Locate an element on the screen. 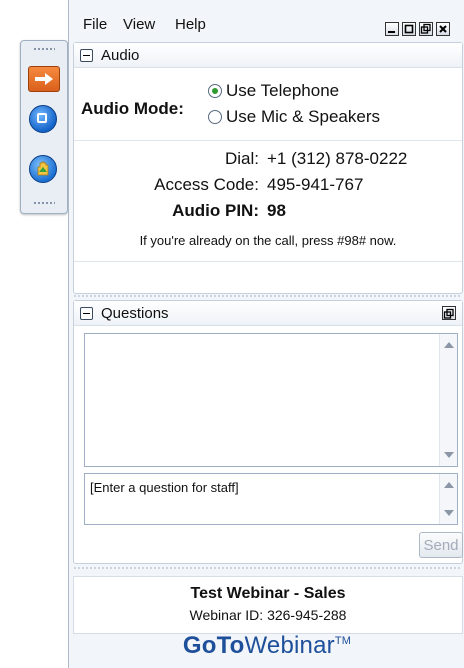 The image size is (464, 668). menu-view: View is located at coordinates (139, 24).